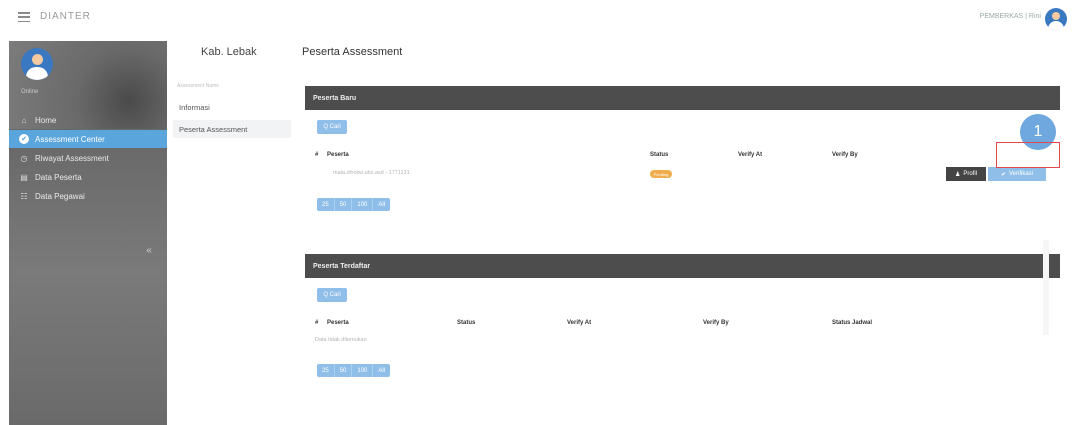 The height and width of the screenshot is (425, 1085). Describe the element at coordinates (24, 17) in the screenshot. I see `menu-icon` at that location.